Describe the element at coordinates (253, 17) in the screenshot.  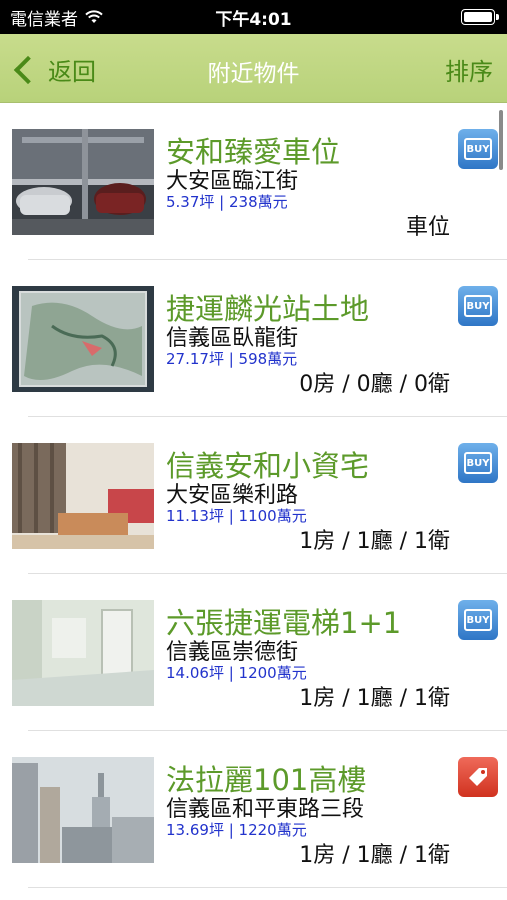
I see `status-bar: 電信業者 下午4:01` at that location.